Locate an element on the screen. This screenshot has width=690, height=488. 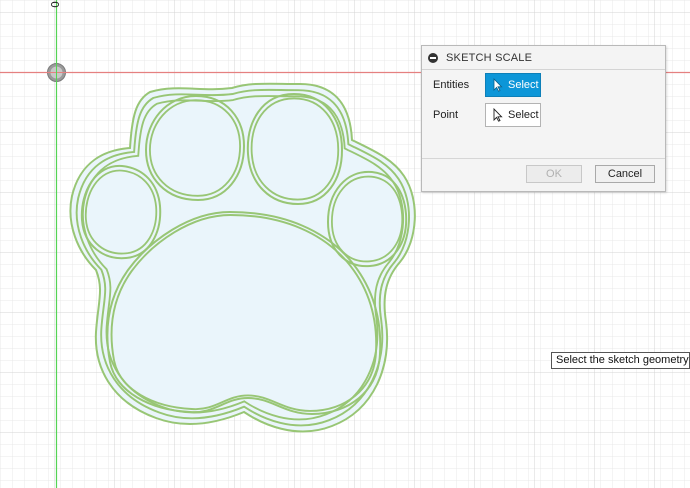
point-select-button: Select is located at coordinates (513, 115).